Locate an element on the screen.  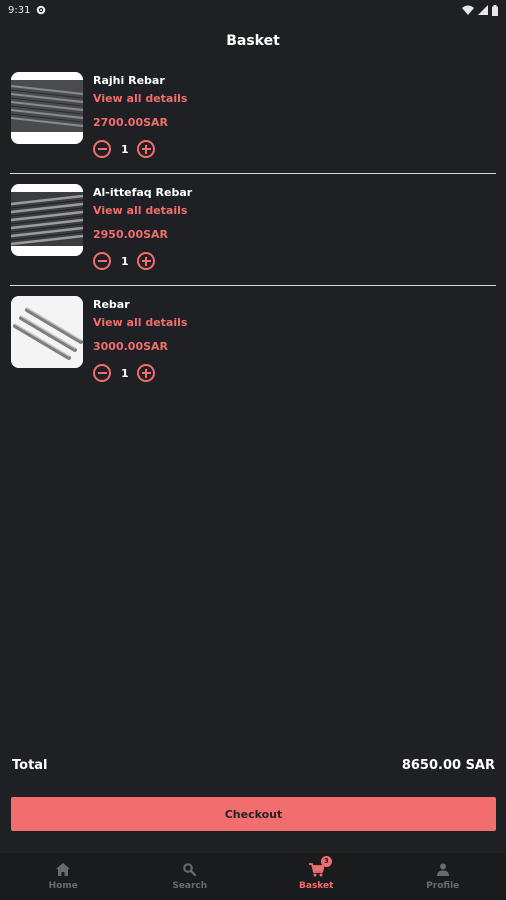
app-bar: Basket is located at coordinates (253, 41).